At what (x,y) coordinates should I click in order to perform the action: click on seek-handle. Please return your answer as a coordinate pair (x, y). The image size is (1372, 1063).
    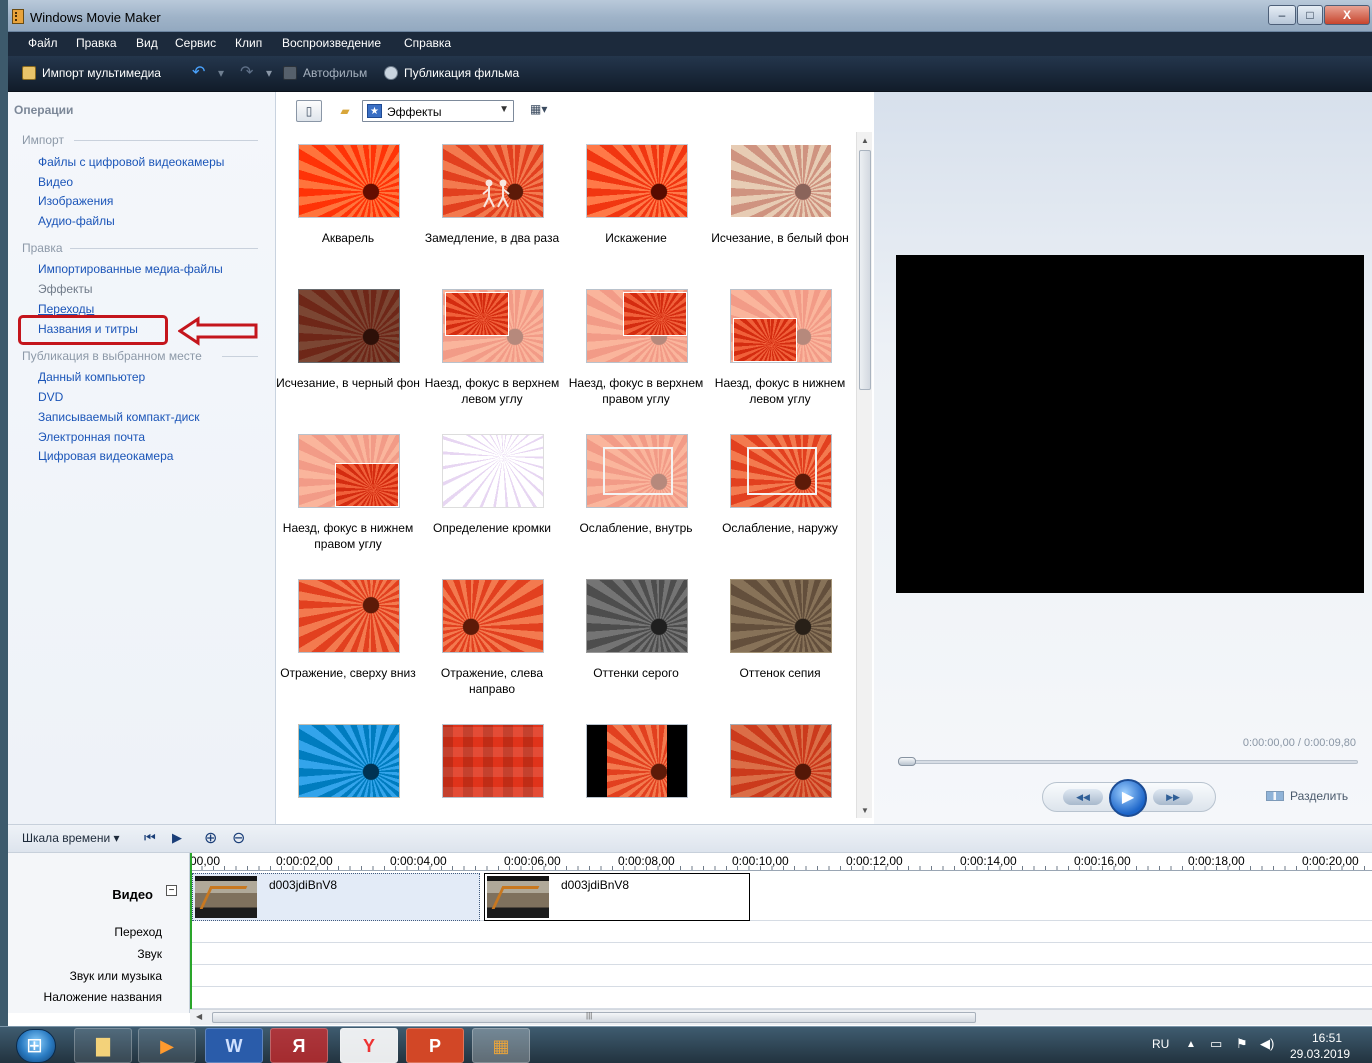
    Looking at the image, I should click on (907, 761).